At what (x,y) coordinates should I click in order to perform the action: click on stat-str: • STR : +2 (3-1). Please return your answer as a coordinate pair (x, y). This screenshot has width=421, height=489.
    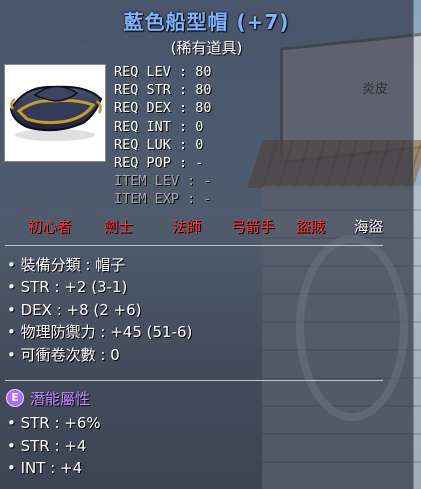
    Looking at the image, I should click on (67, 287).